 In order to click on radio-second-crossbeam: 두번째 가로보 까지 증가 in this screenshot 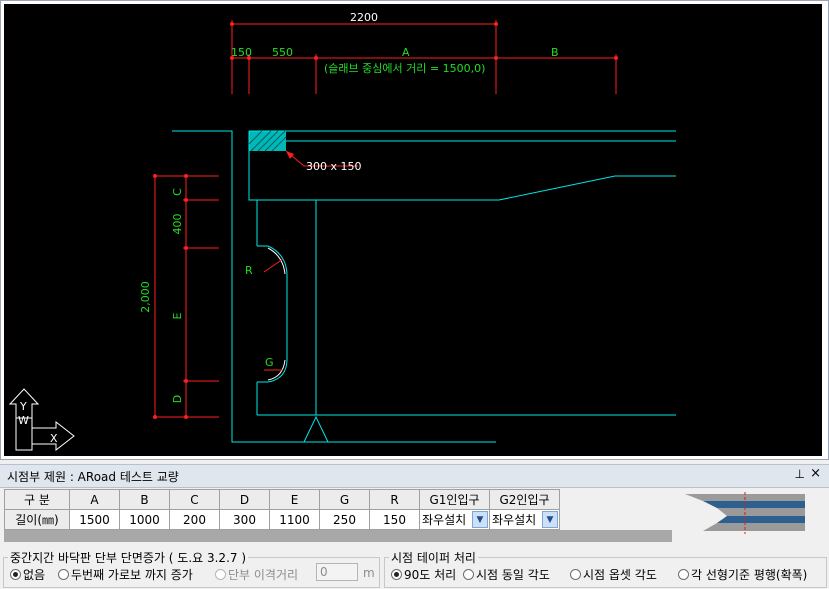, I will do `click(125, 574)`.